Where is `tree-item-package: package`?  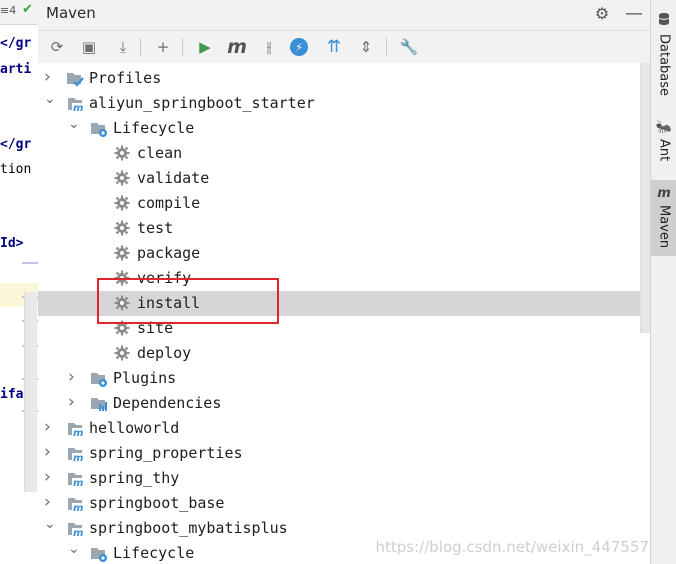
tree-item-package: package is located at coordinates (338, 253).